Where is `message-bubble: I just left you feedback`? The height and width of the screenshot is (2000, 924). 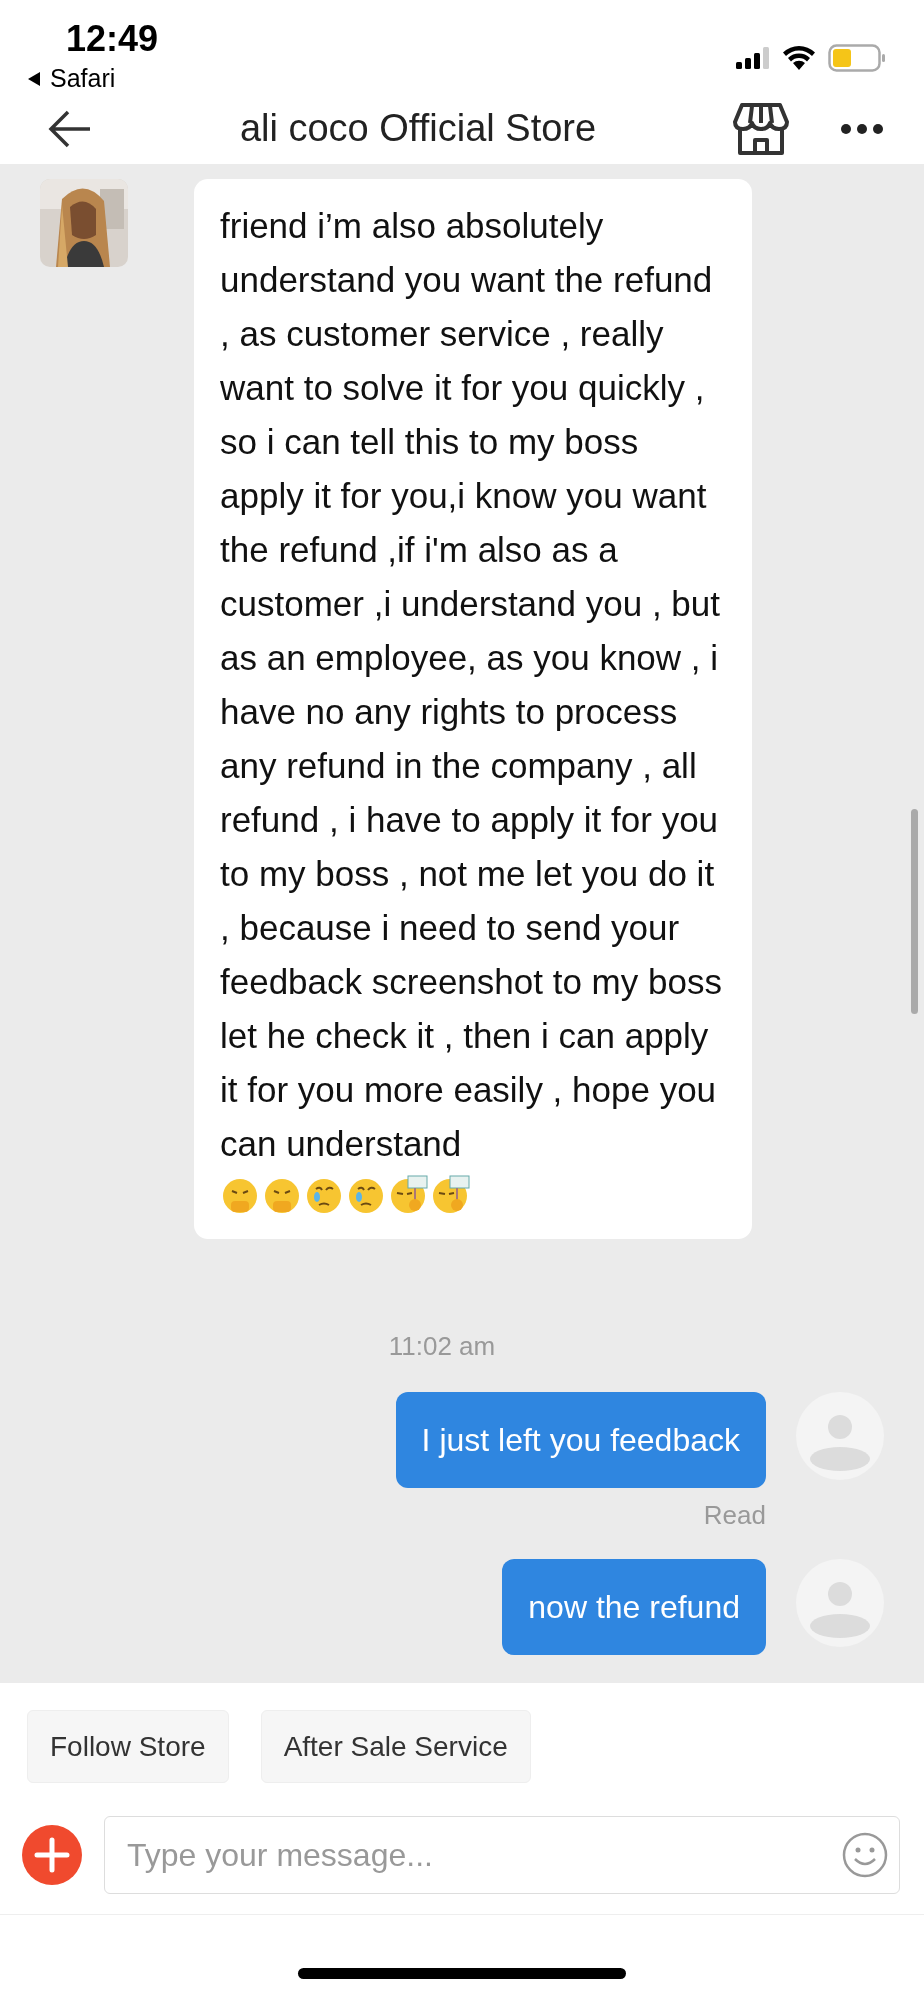
message-bubble: I just left you feedback is located at coordinates (580, 1440).